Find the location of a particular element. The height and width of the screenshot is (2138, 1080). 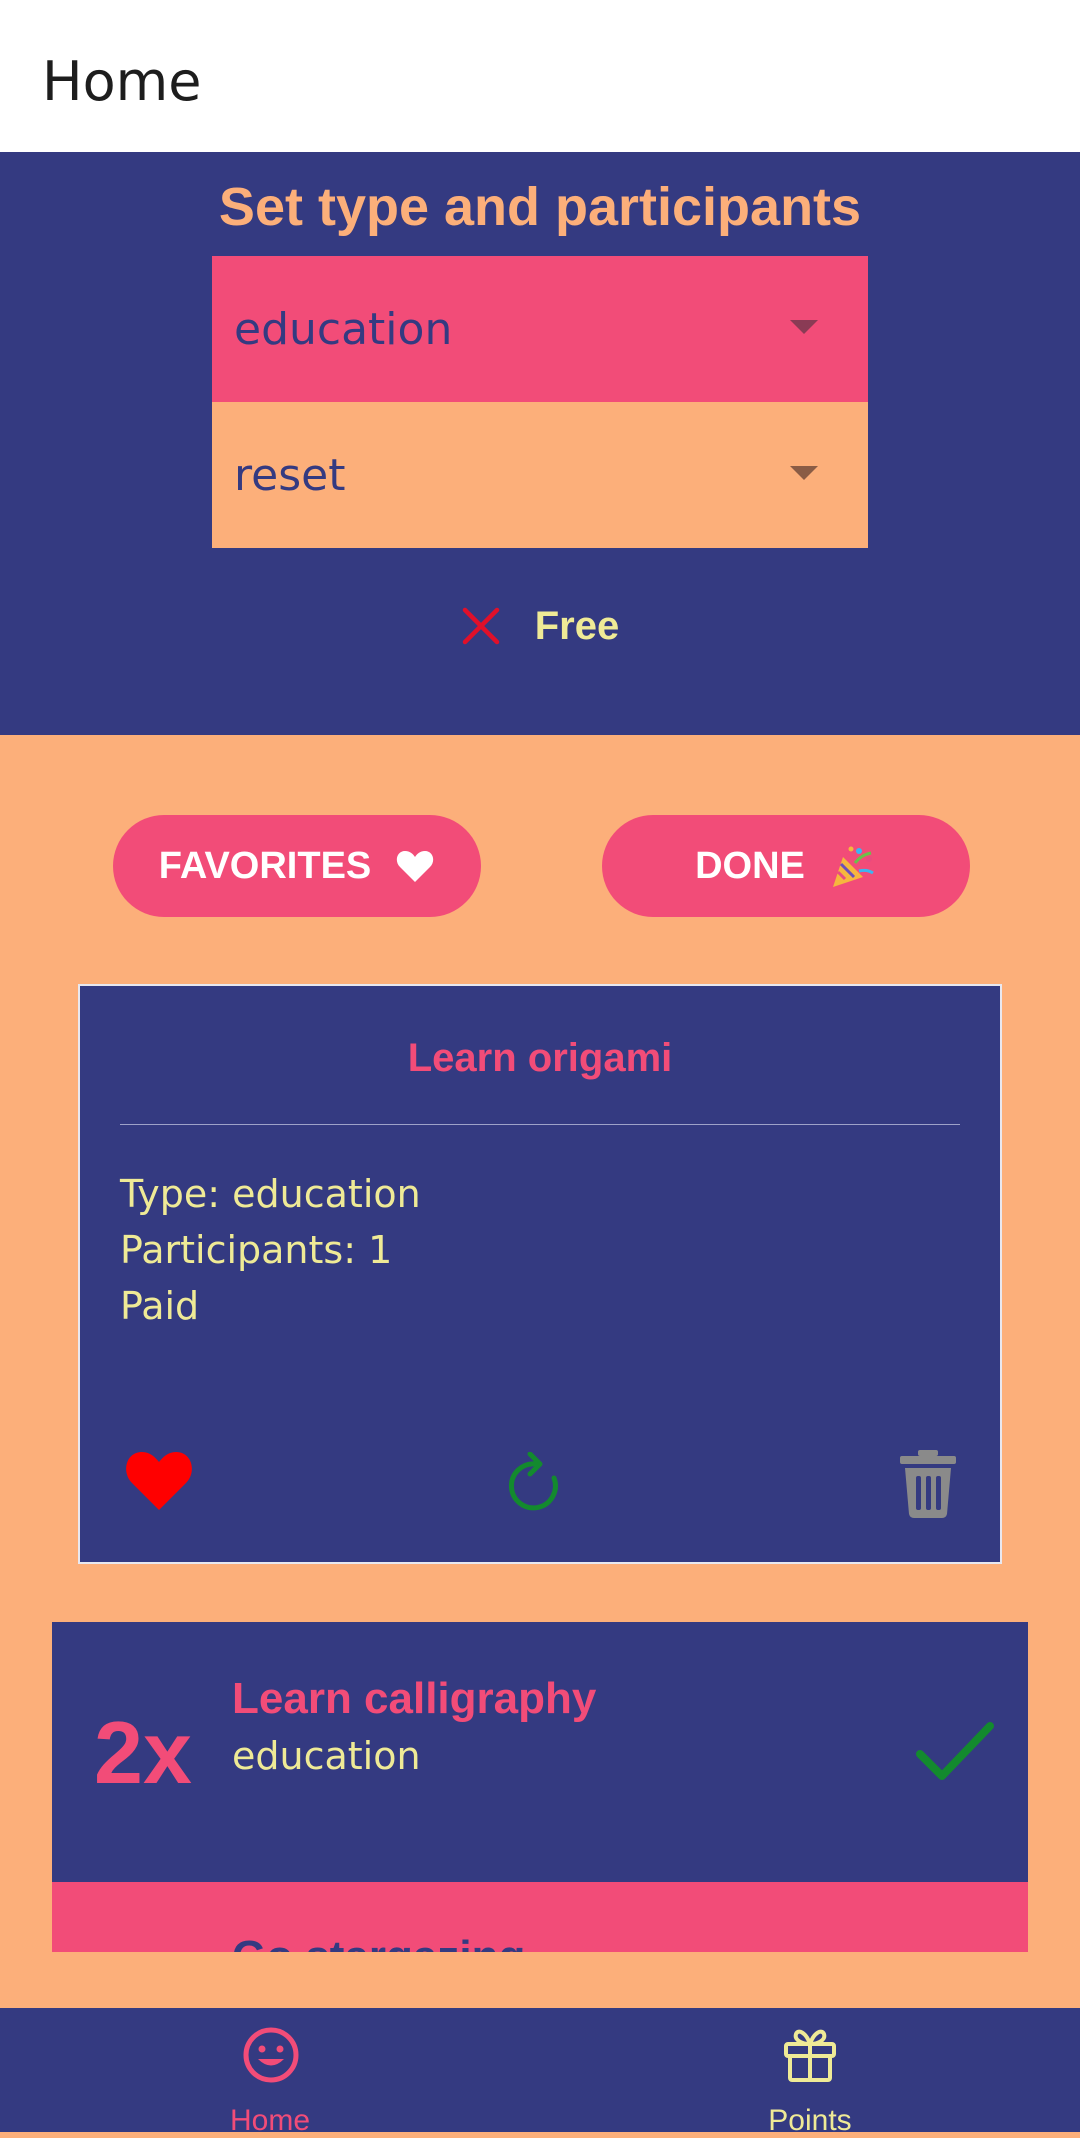

free-label: Free is located at coordinates (577, 625).